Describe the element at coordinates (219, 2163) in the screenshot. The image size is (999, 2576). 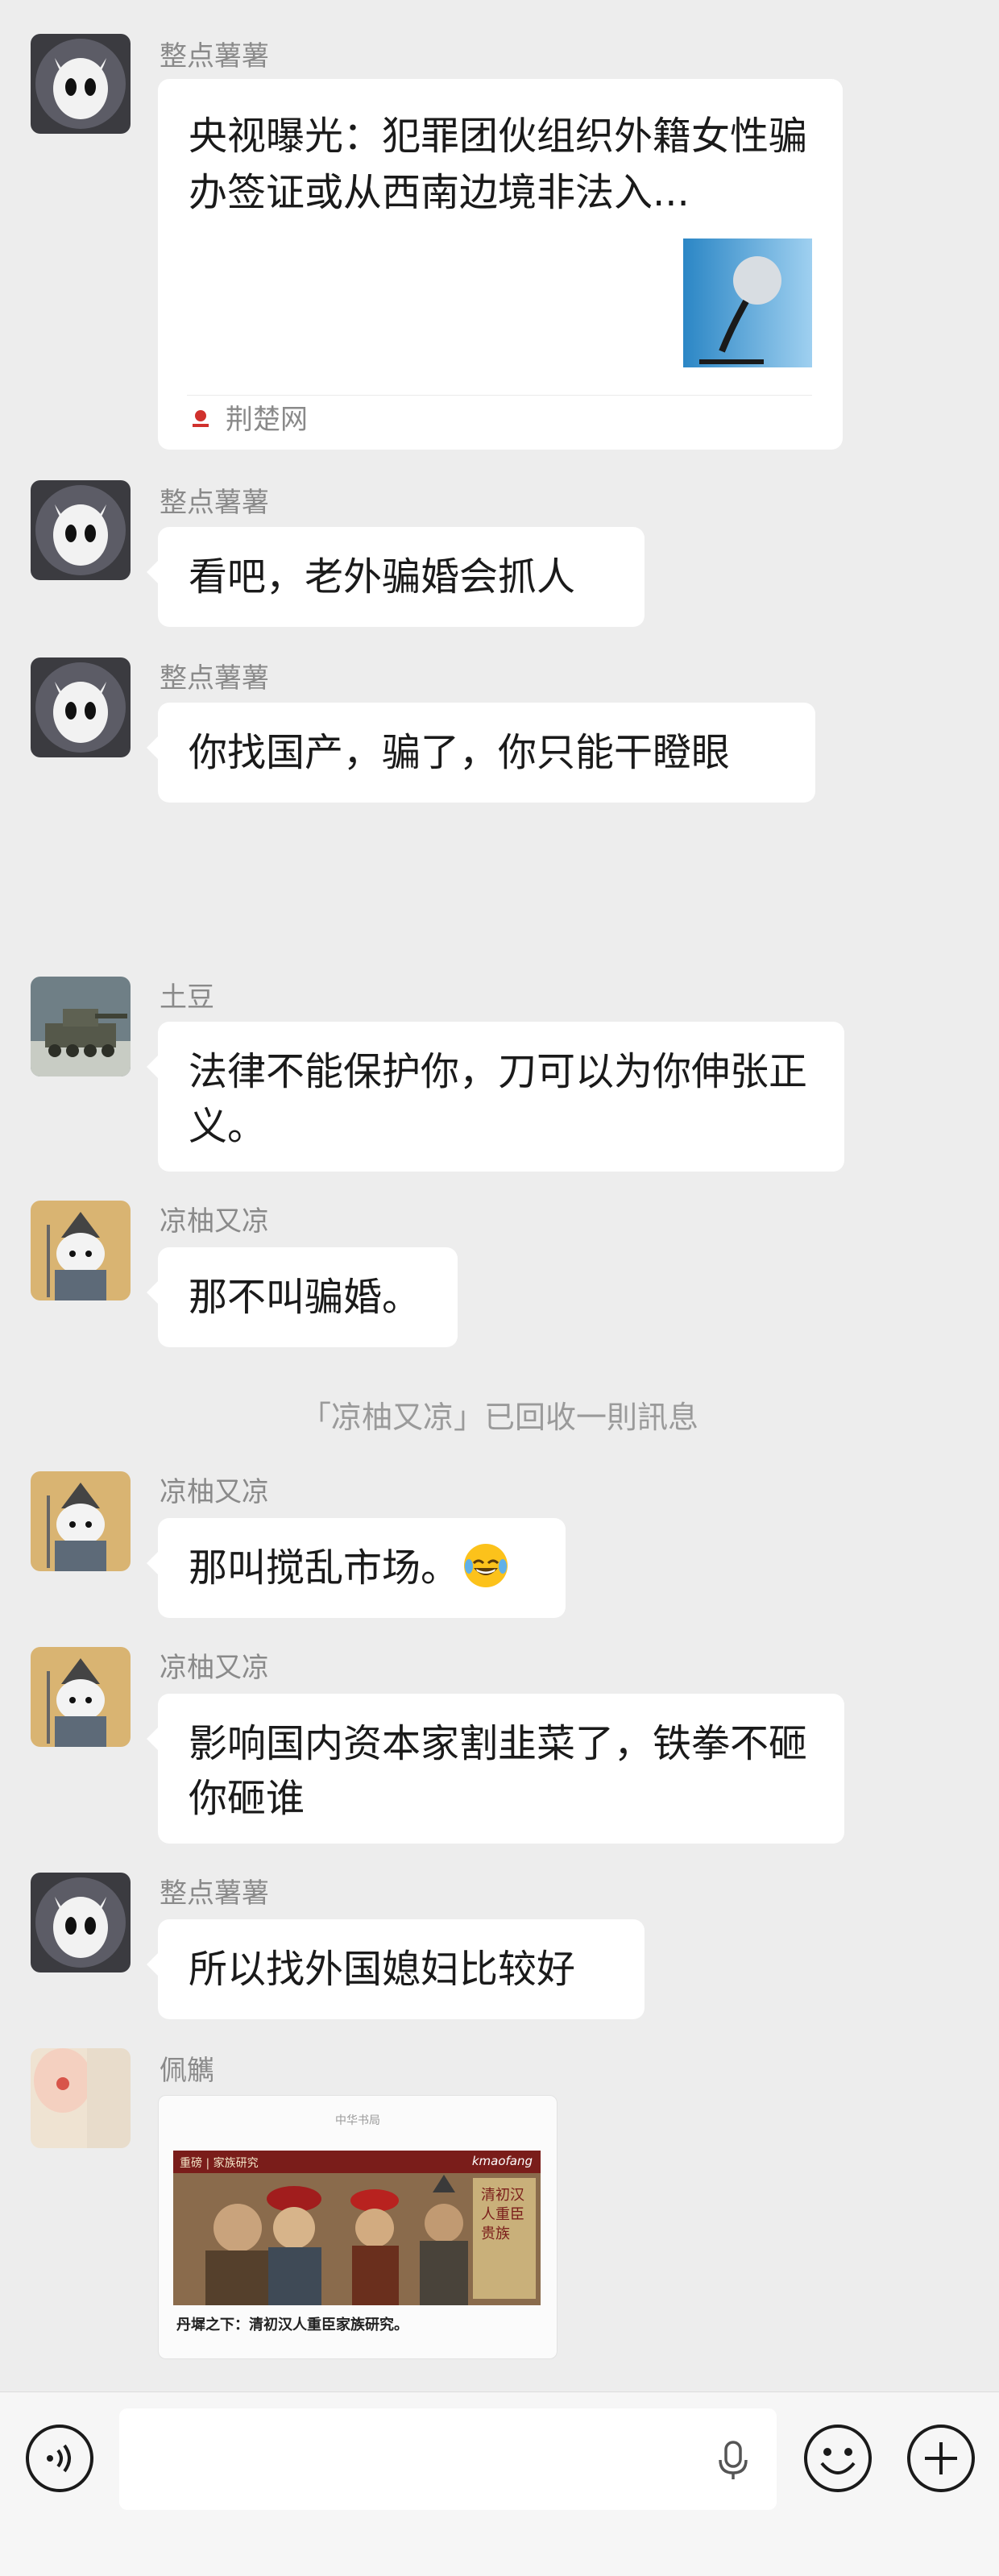
I see `article-tag: 重磅 | 家族研究` at that location.